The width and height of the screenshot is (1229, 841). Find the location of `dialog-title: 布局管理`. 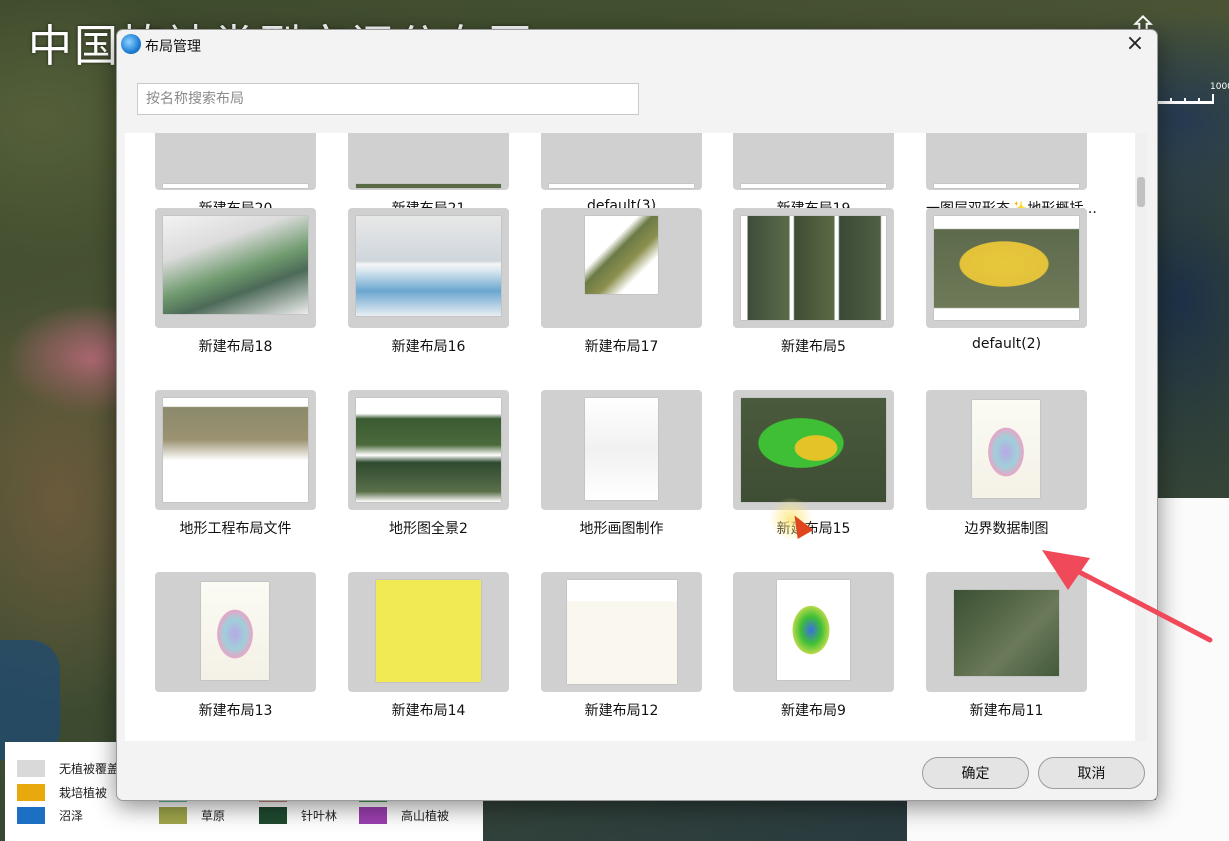

dialog-title: 布局管理 is located at coordinates (173, 47).